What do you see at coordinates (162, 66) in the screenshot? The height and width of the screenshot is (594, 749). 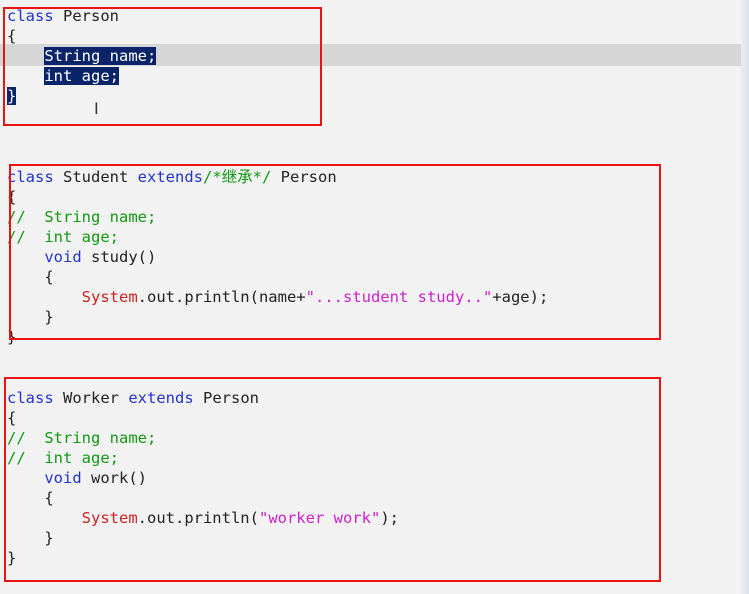 I see `annotation-box-person` at bounding box center [162, 66].